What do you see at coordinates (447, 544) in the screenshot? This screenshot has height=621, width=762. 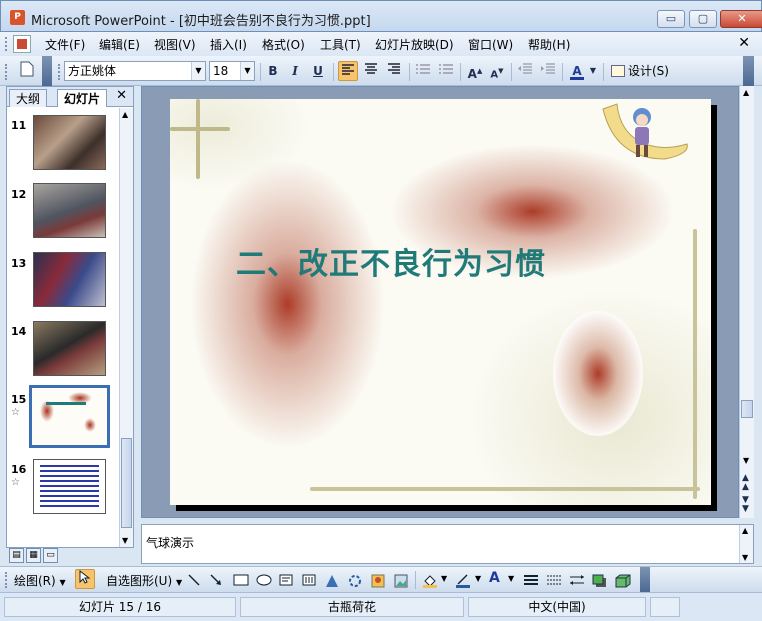 I see `notes-pane: 气球演示 ▲ ▼` at bounding box center [447, 544].